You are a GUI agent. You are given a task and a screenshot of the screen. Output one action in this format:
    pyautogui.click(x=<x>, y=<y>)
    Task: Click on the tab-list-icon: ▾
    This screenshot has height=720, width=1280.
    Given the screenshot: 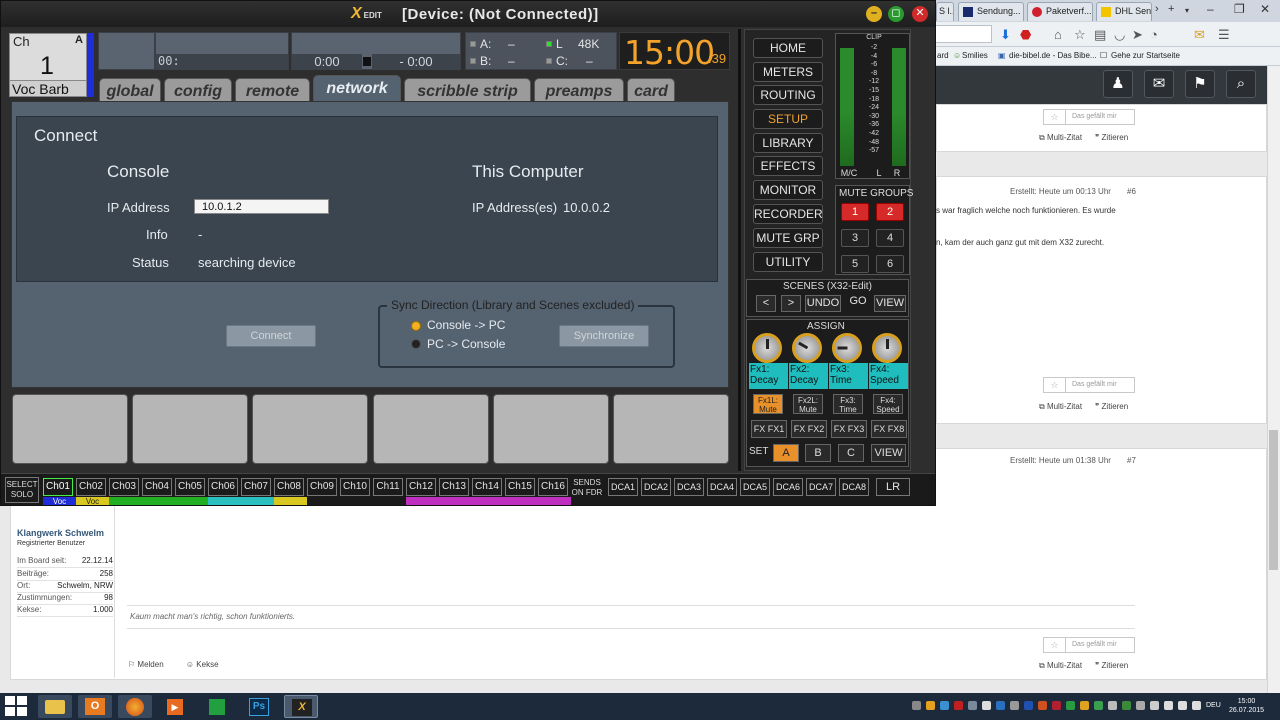 What is the action you would take?
    pyautogui.click(x=1187, y=10)
    